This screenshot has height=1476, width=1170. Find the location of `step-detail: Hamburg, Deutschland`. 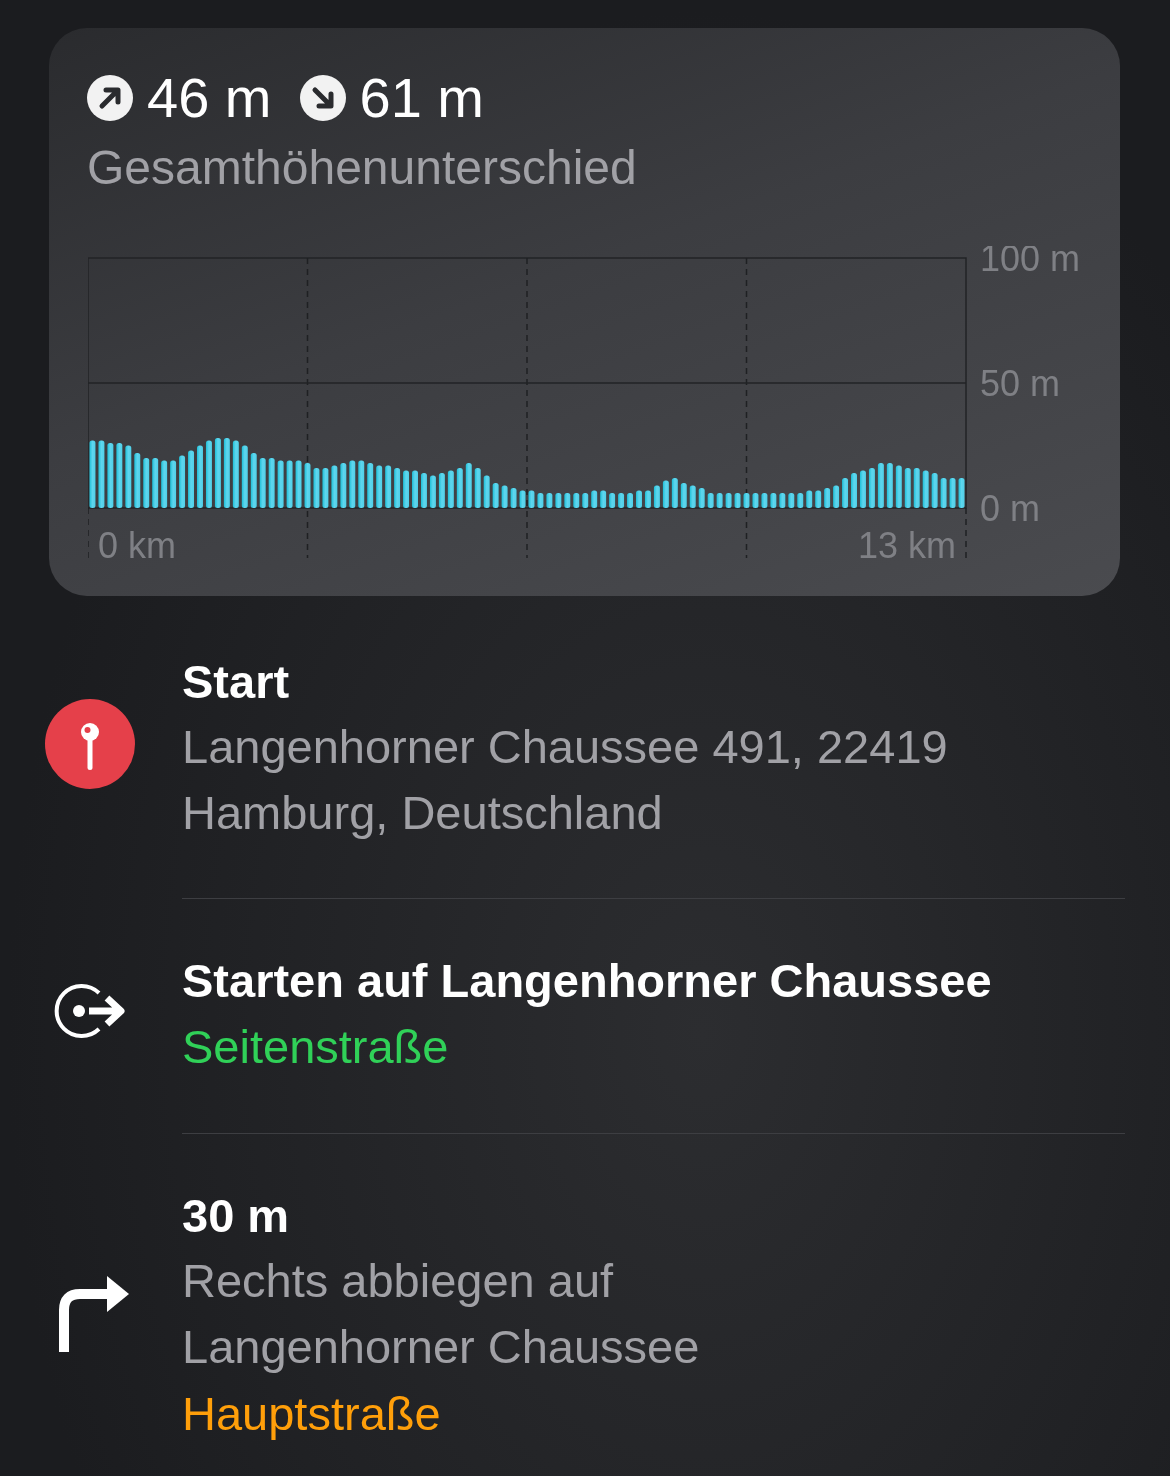

step-detail: Hamburg, Deutschland is located at coordinates (423, 813).